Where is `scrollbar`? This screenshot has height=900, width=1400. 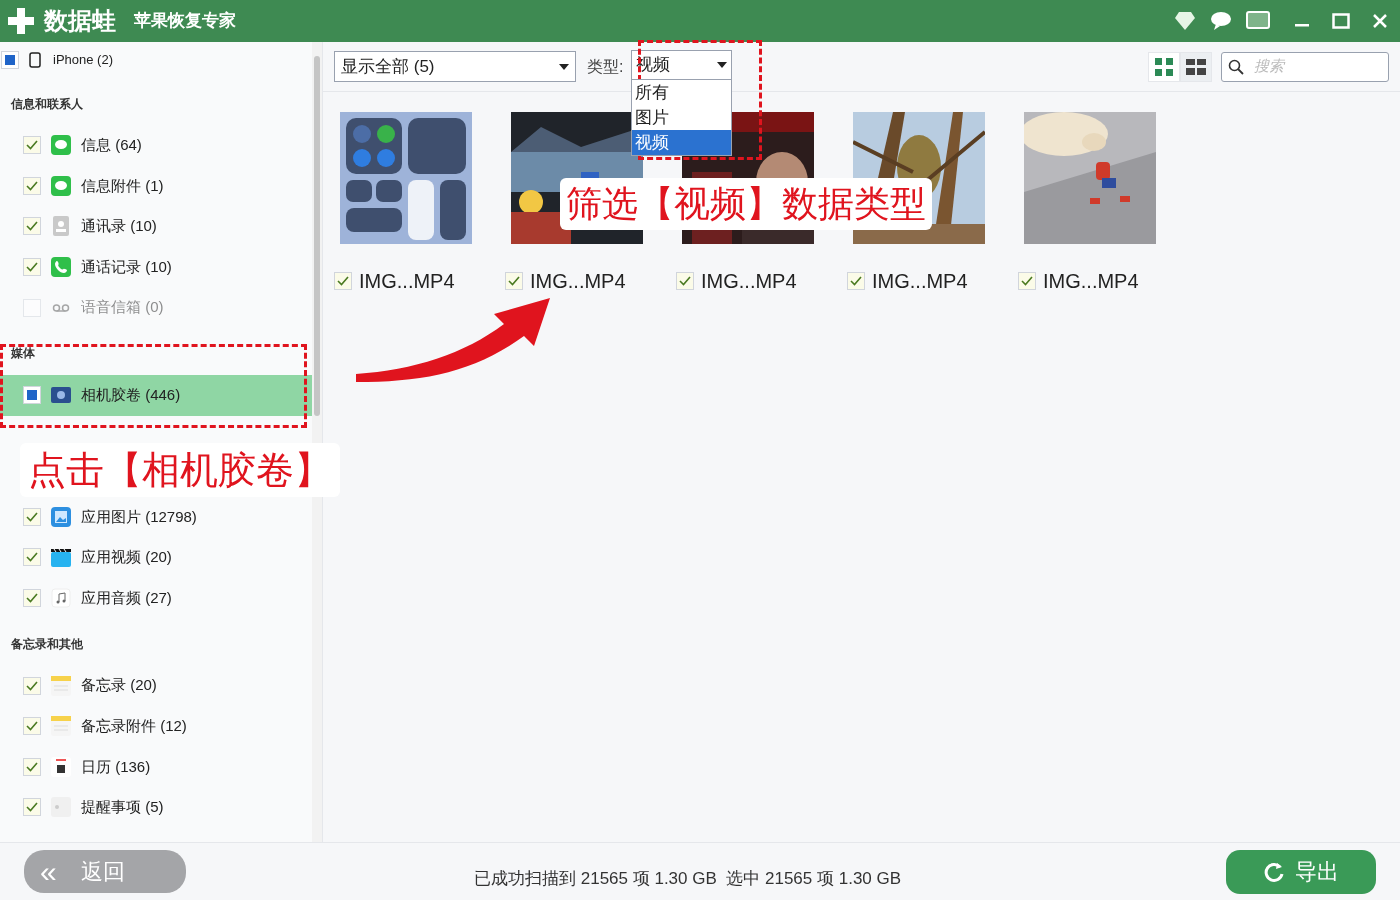
scrollbar is located at coordinates (317, 442).